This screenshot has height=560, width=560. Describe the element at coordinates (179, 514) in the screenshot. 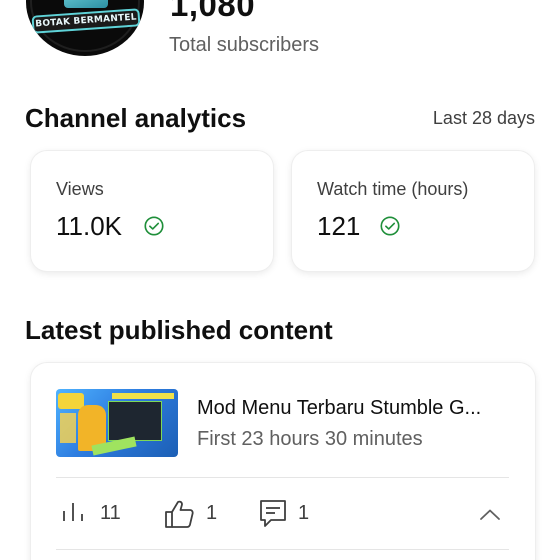

I see `thumbs-up-icon` at that location.